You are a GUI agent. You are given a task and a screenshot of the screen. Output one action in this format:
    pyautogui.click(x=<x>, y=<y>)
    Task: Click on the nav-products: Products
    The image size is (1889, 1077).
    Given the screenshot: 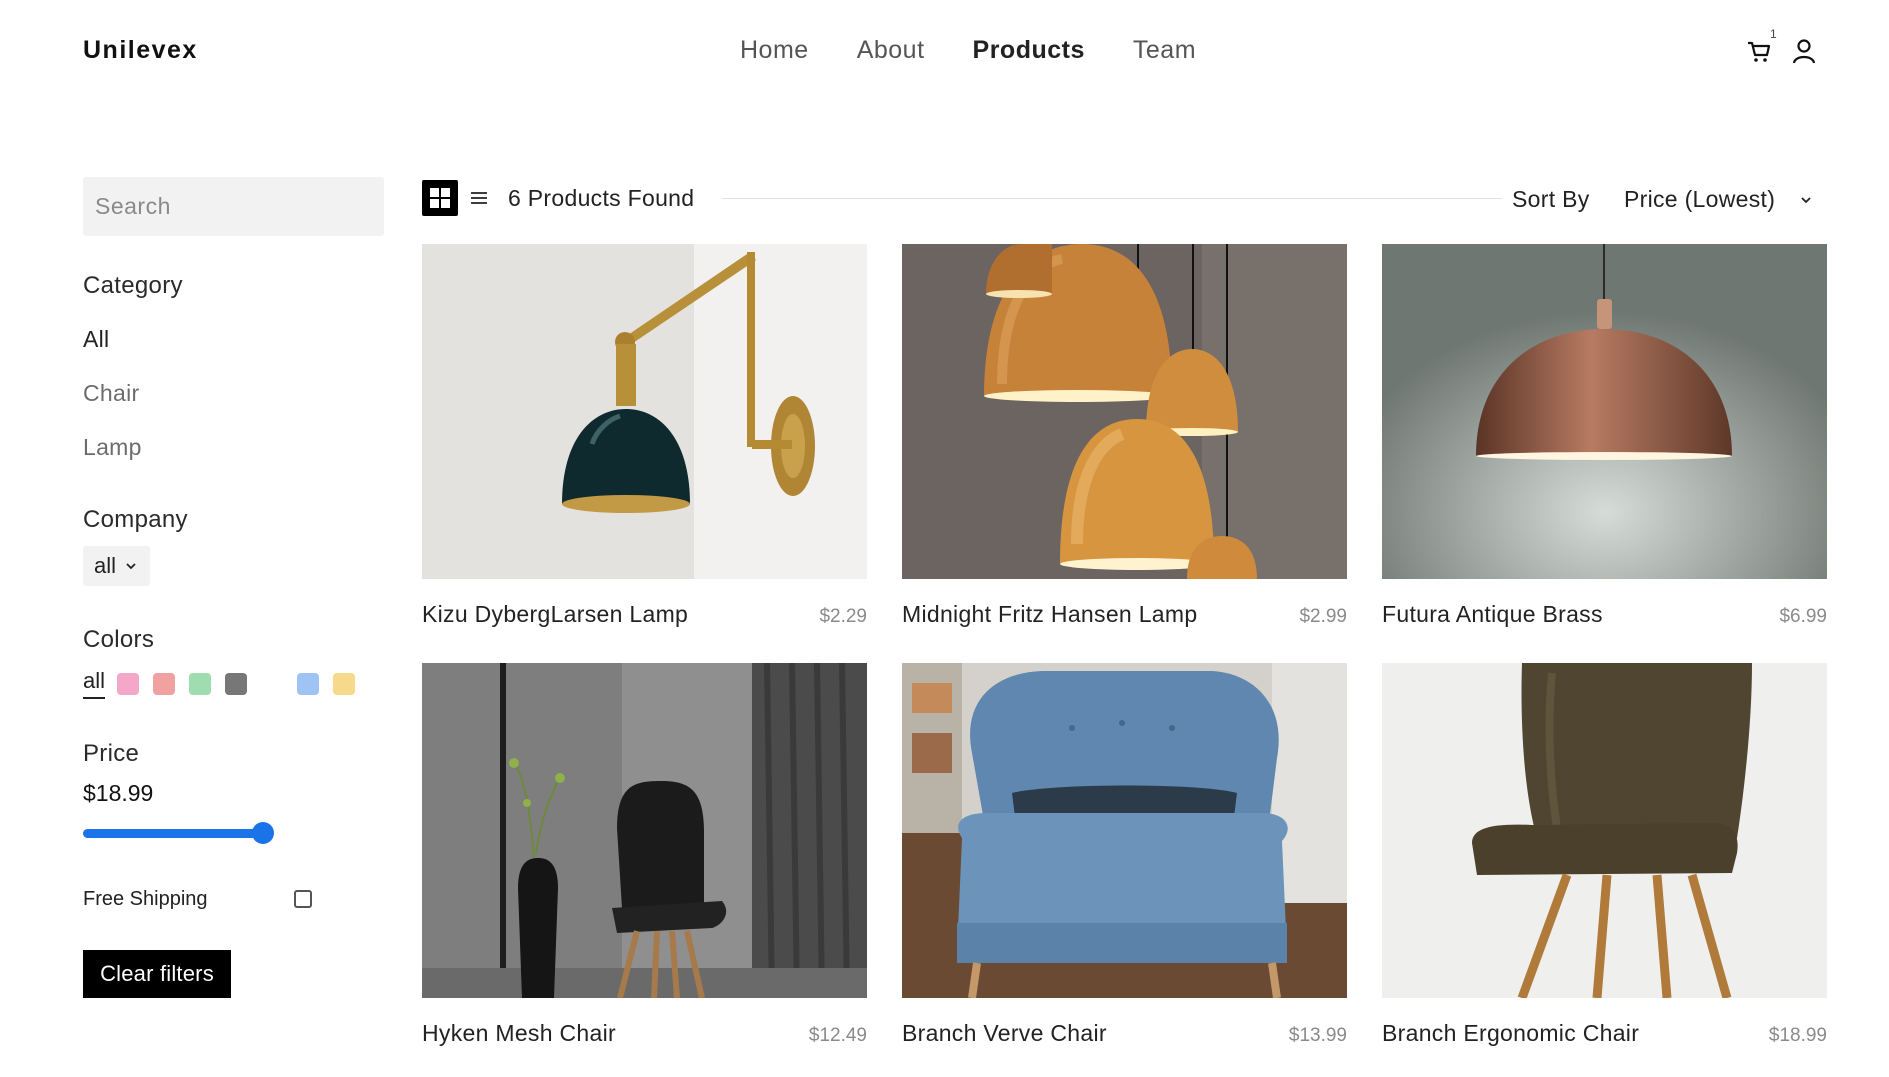 What is the action you would take?
    pyautogui.click(x=1029, y=50)
    